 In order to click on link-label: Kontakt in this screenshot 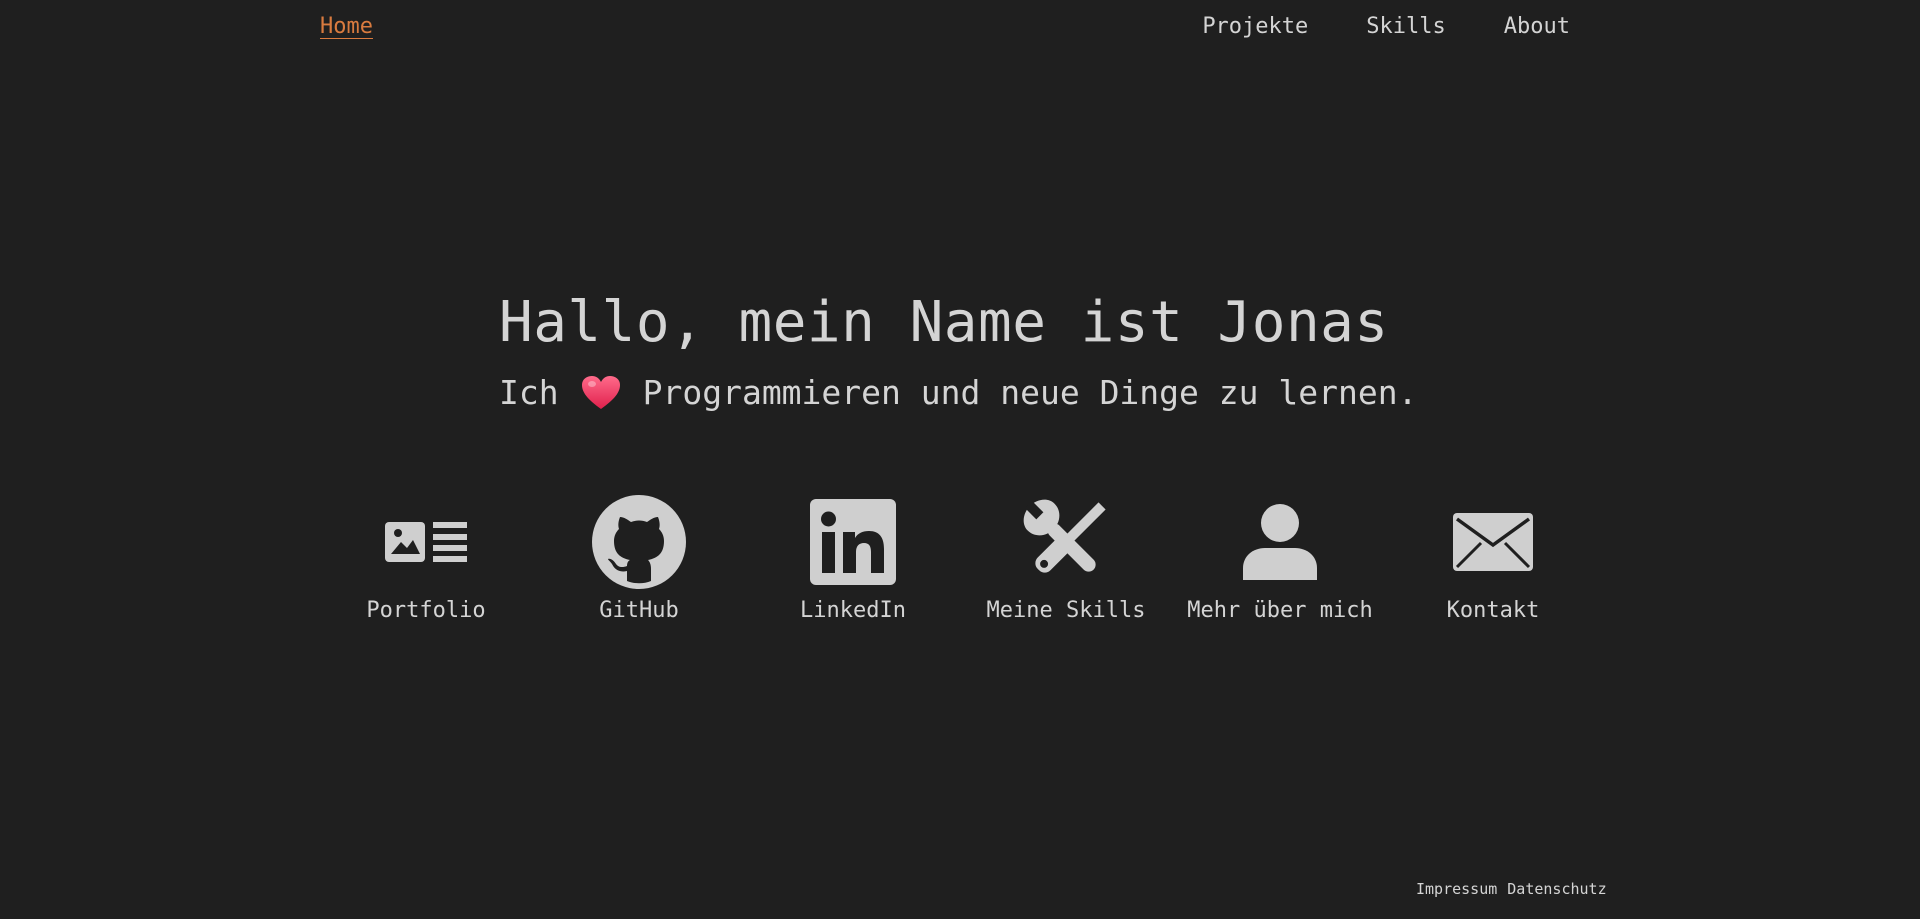, I will do `click(1493, 610)`.